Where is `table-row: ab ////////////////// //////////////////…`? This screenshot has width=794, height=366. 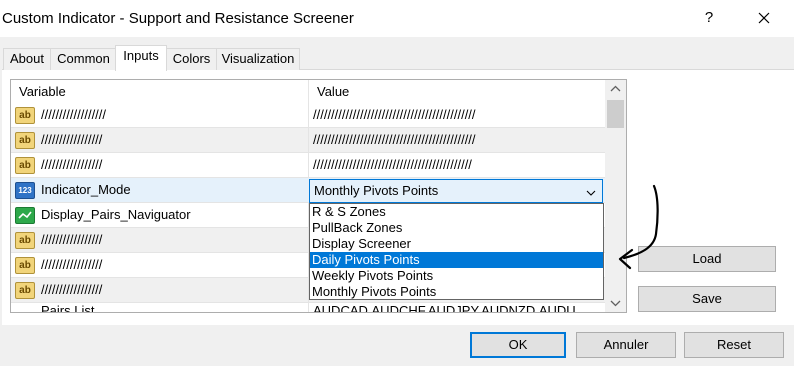 table-row: ab ////////////////// //////////////////… is located at coordinates (308, 115).